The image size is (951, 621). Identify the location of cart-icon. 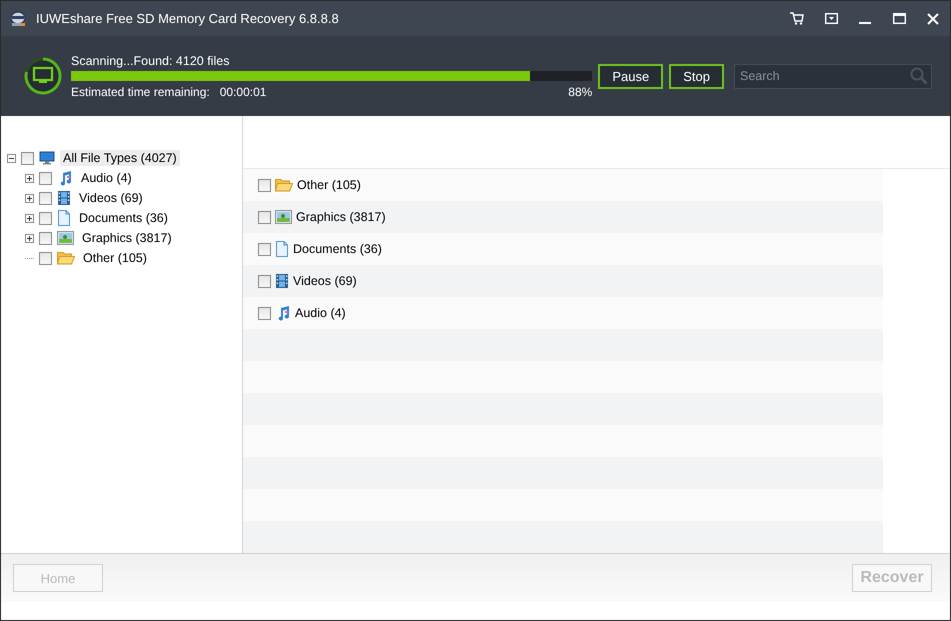
(797, 18).